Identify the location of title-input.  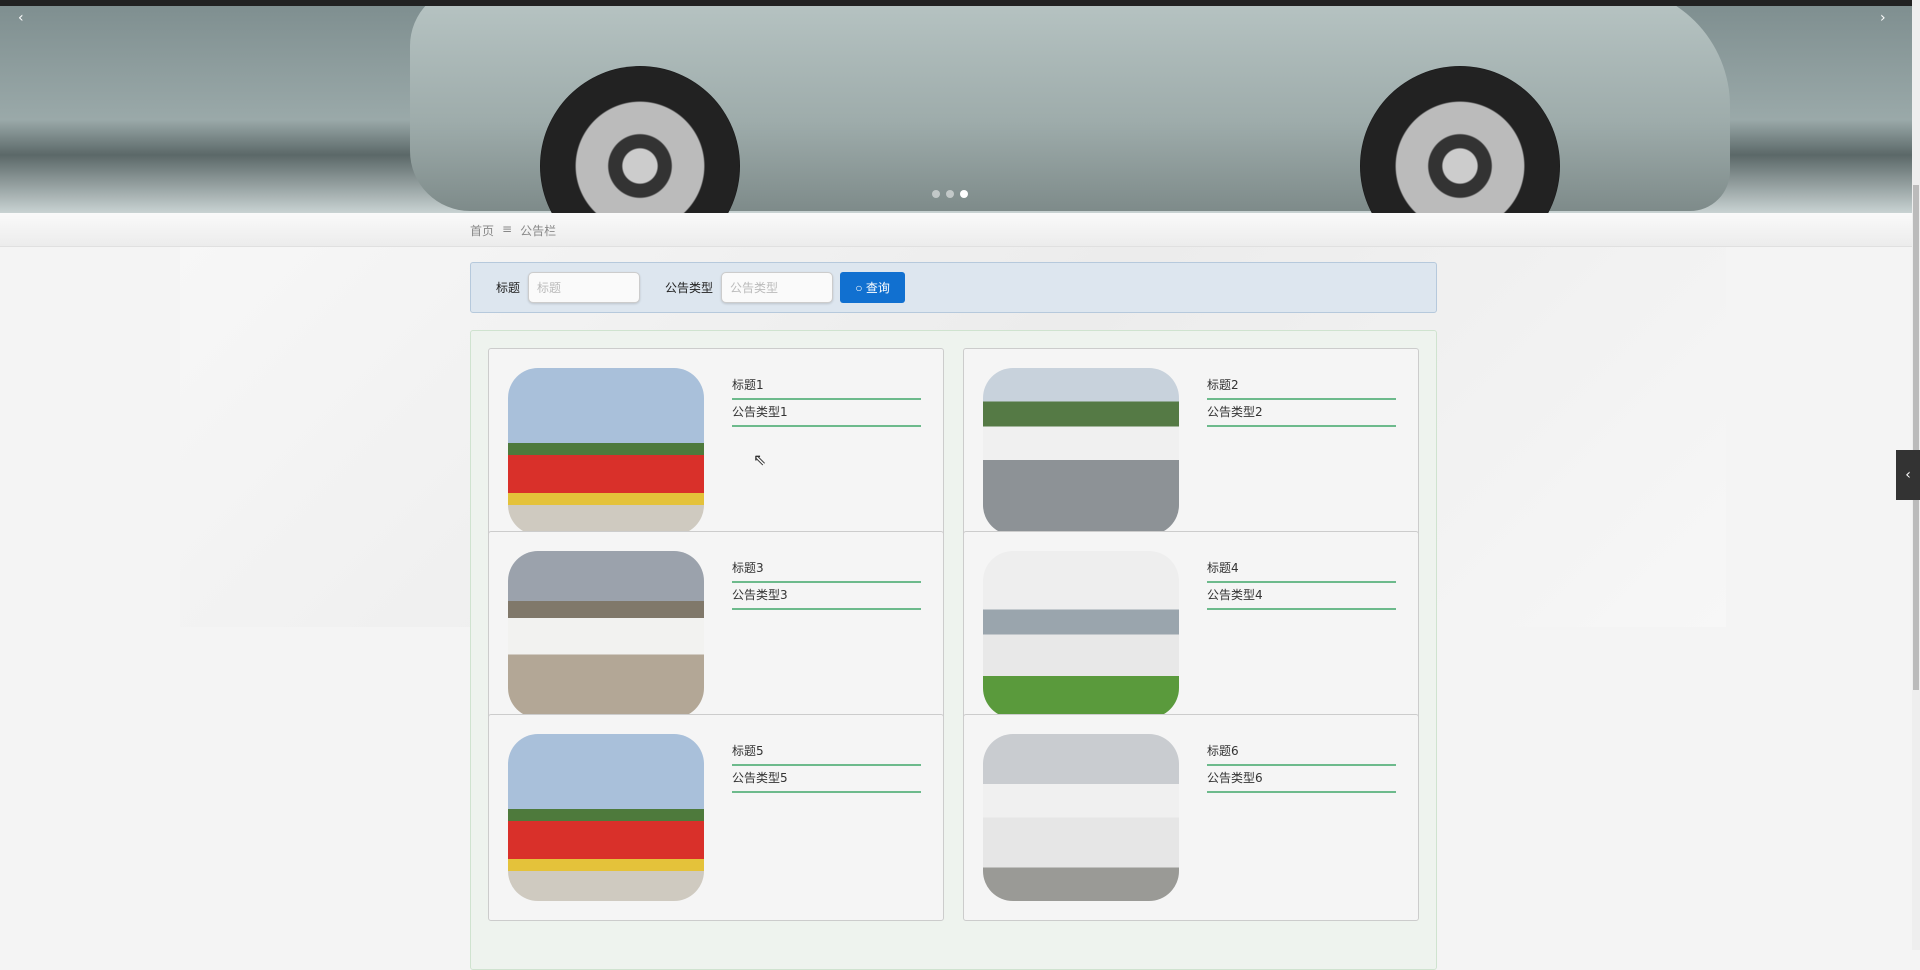
(584, 287).